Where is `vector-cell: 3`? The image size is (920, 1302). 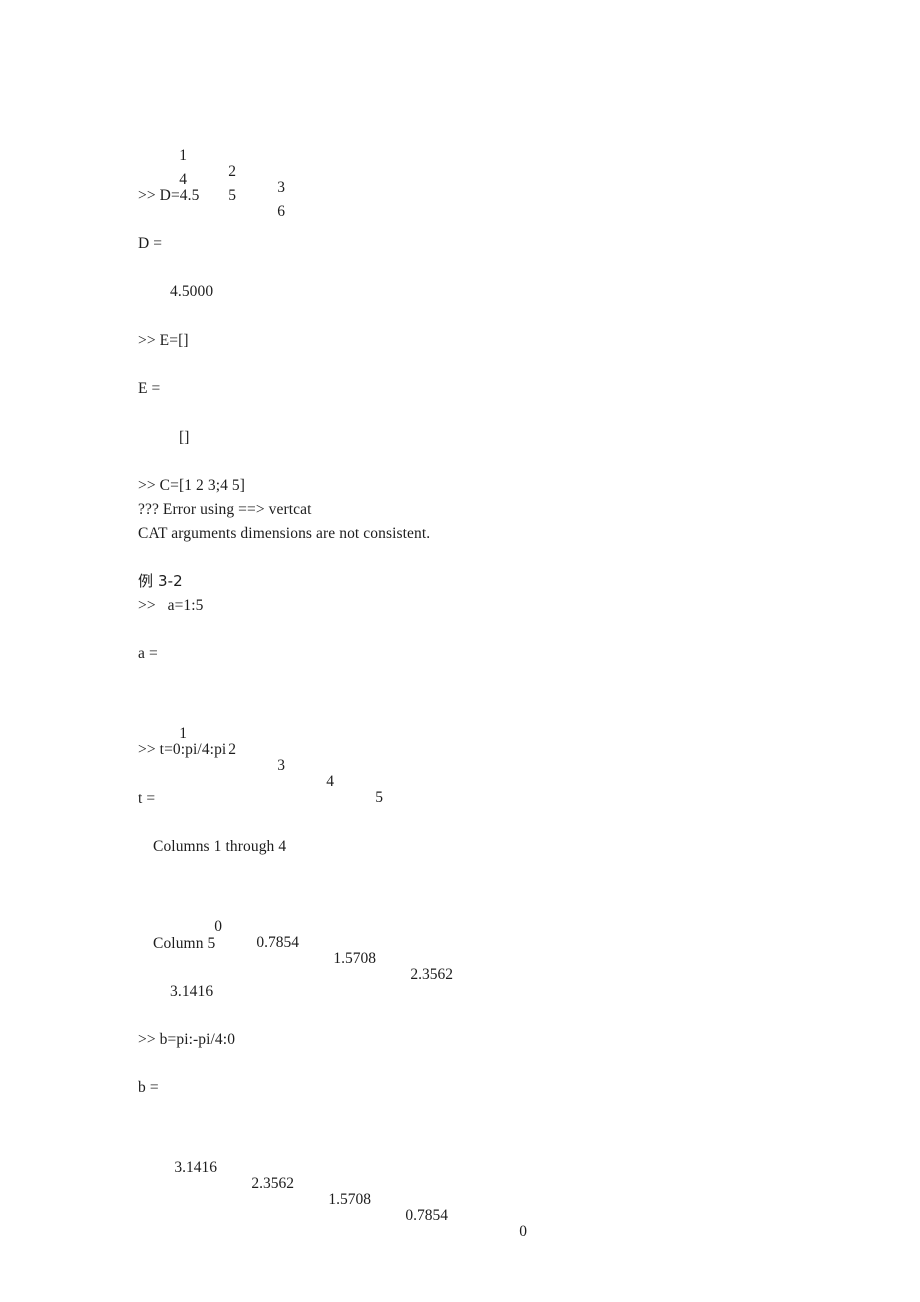
vector-cell: 3 is located at coordinates (281, 765).